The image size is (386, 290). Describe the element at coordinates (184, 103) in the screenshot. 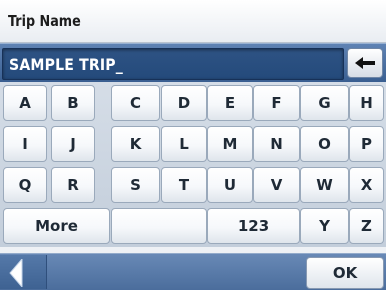

I see `key-d: D` at that location.